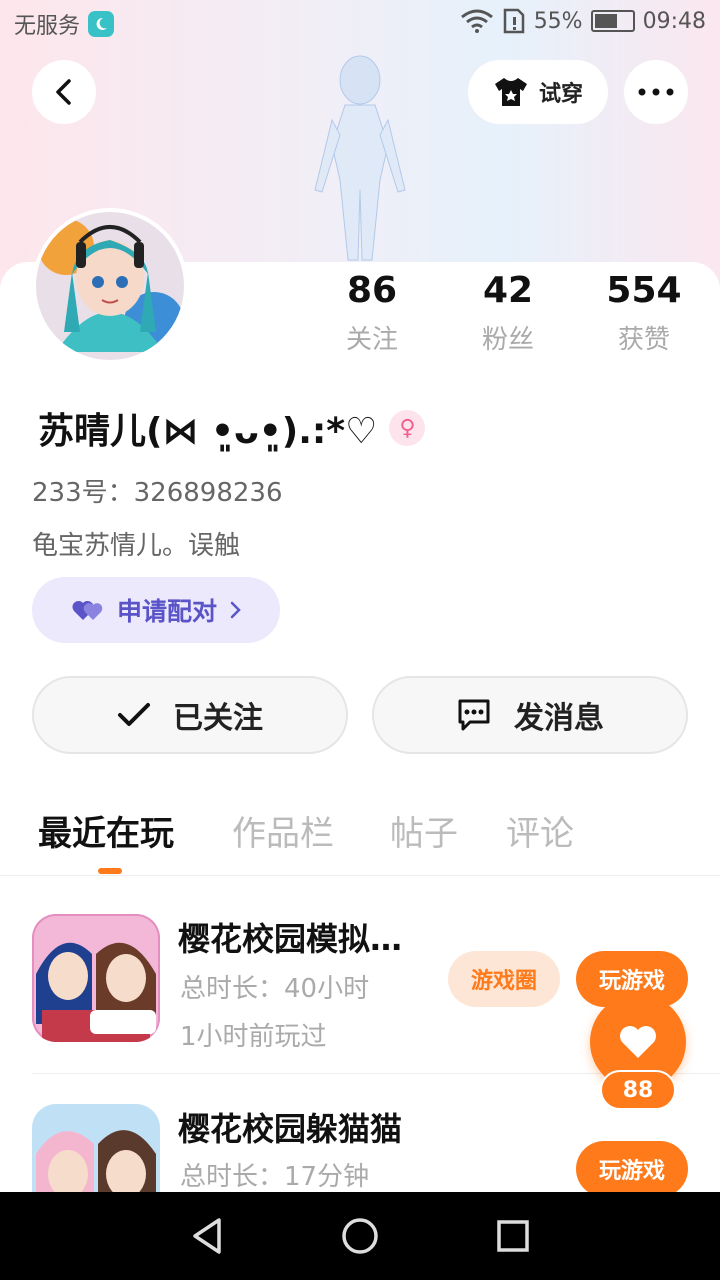  I want to click on play-game-button: 玩游戏, so click(632, 1166).